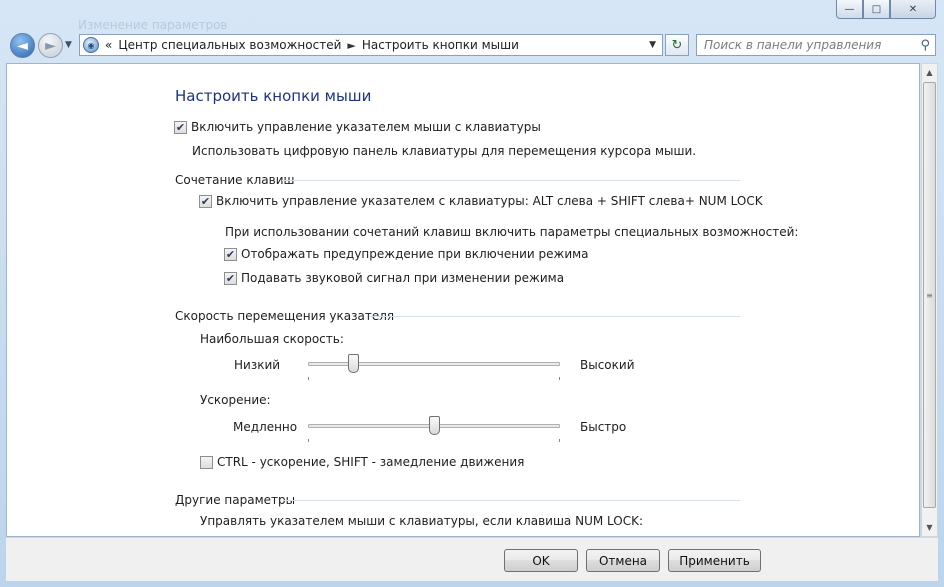 This screenshot has height=587, width=944. Describe the element at coordinates (929, 527) in the screenshot. I see `scroll-down-icon: ▼` at that location.